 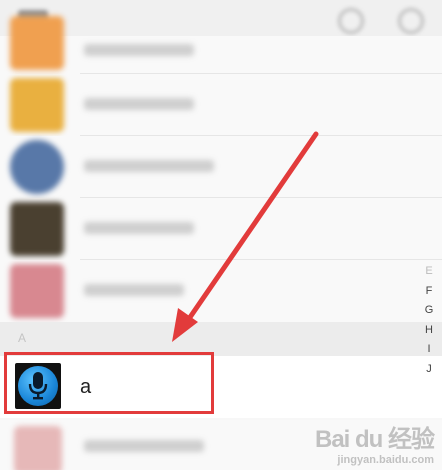 I want to click on index-letter: E, so click(x=429, y=272).